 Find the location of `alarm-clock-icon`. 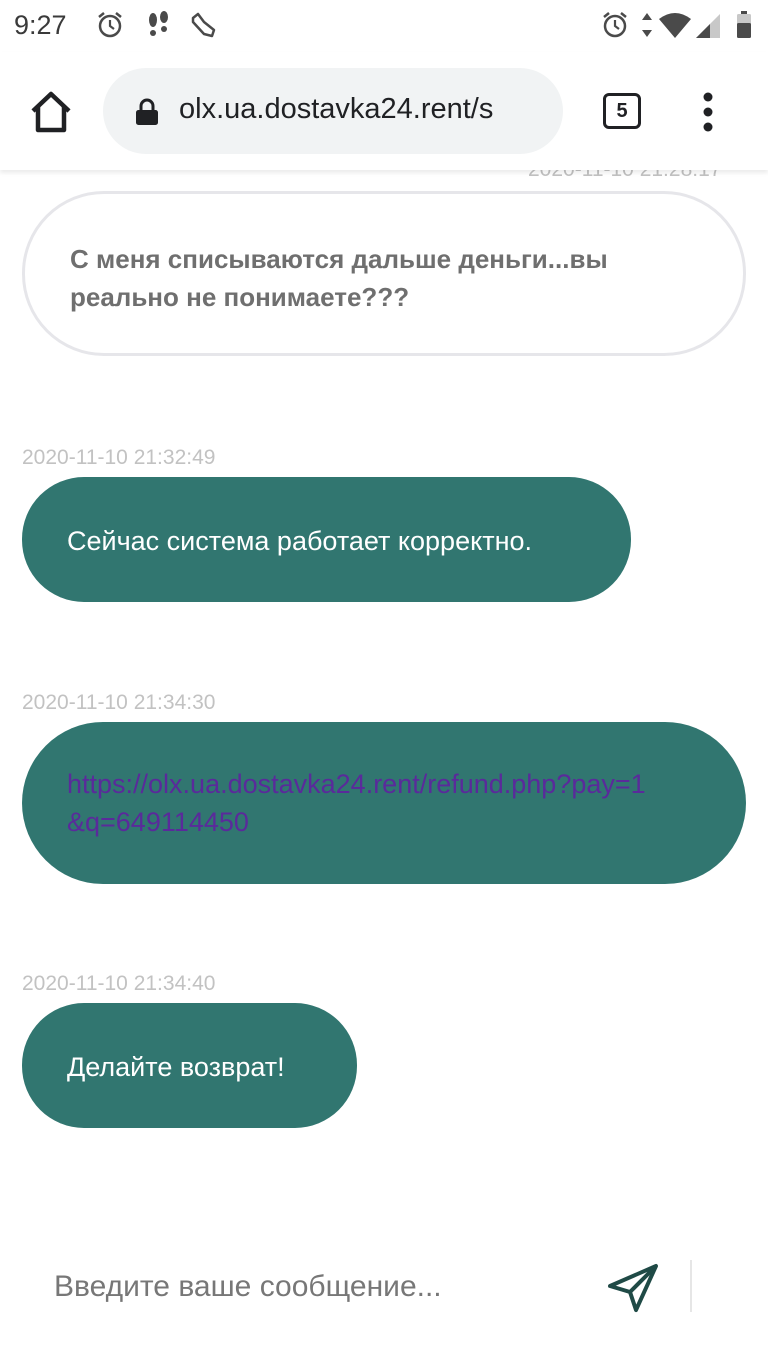

alarm-clock-icon is located at coordinates (110, 25).